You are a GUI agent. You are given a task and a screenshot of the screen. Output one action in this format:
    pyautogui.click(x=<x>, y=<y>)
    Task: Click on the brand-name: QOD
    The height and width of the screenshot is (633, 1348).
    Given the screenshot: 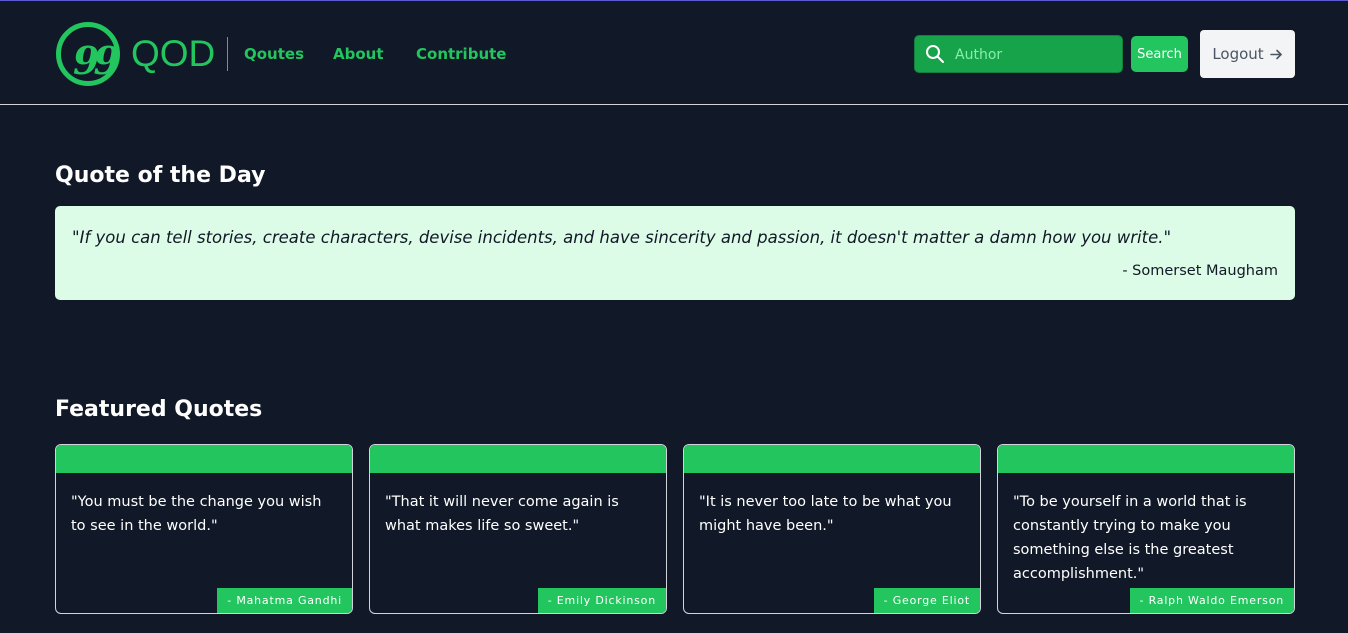 What is the action you would take?
    pyautogui.click(x=173, y=54)
    